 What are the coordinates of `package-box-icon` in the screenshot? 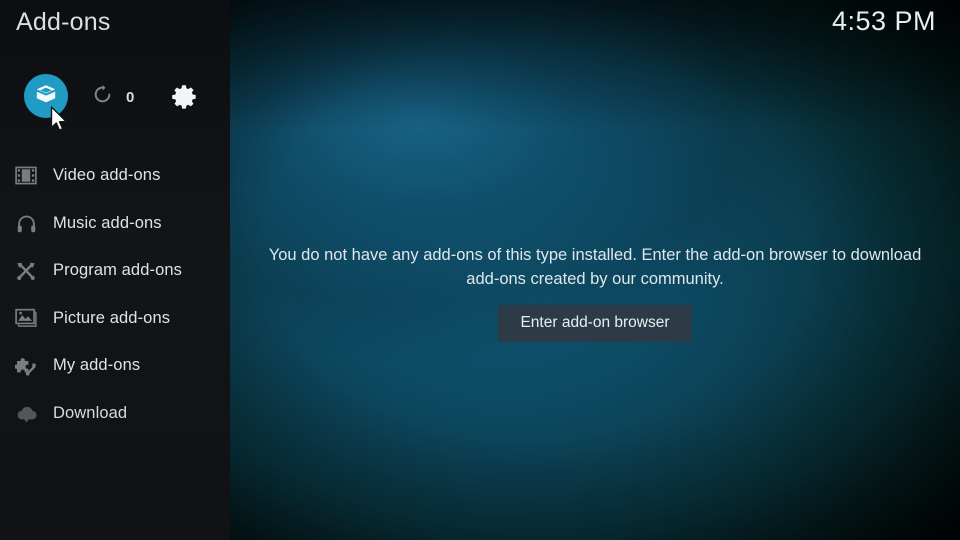 It's located at (46, 96).